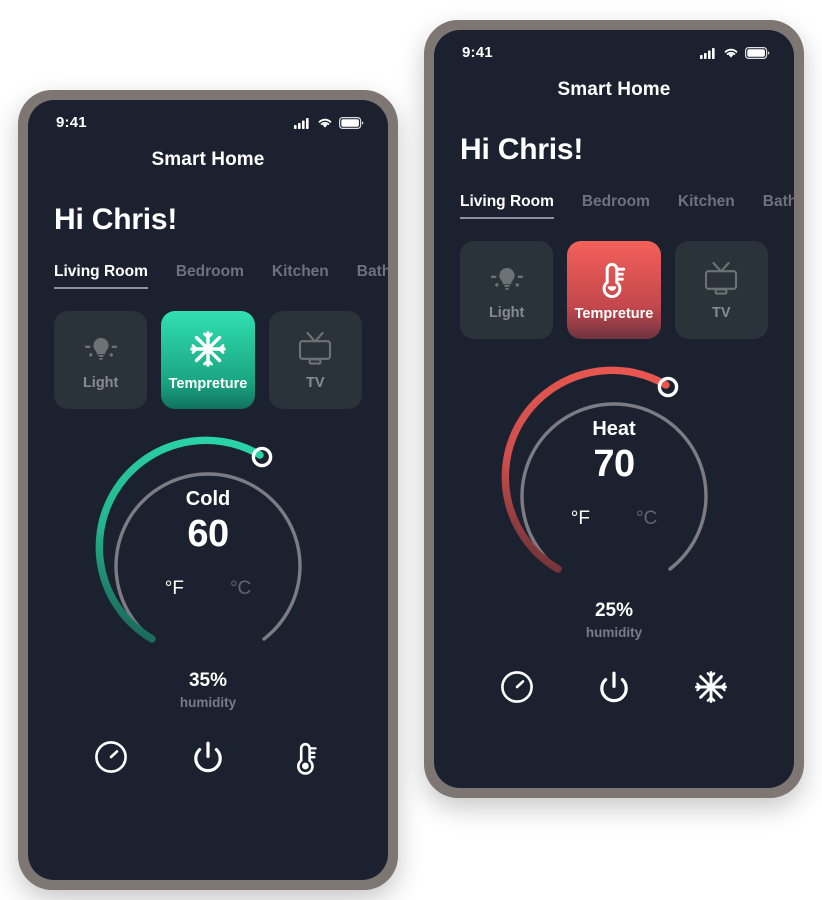 The width and height of the screenshot is (822, 900). What do you see at coordinates (614, 279) in the screenshot?
I see `thermometer-icon` at bounding box center [614, 279].